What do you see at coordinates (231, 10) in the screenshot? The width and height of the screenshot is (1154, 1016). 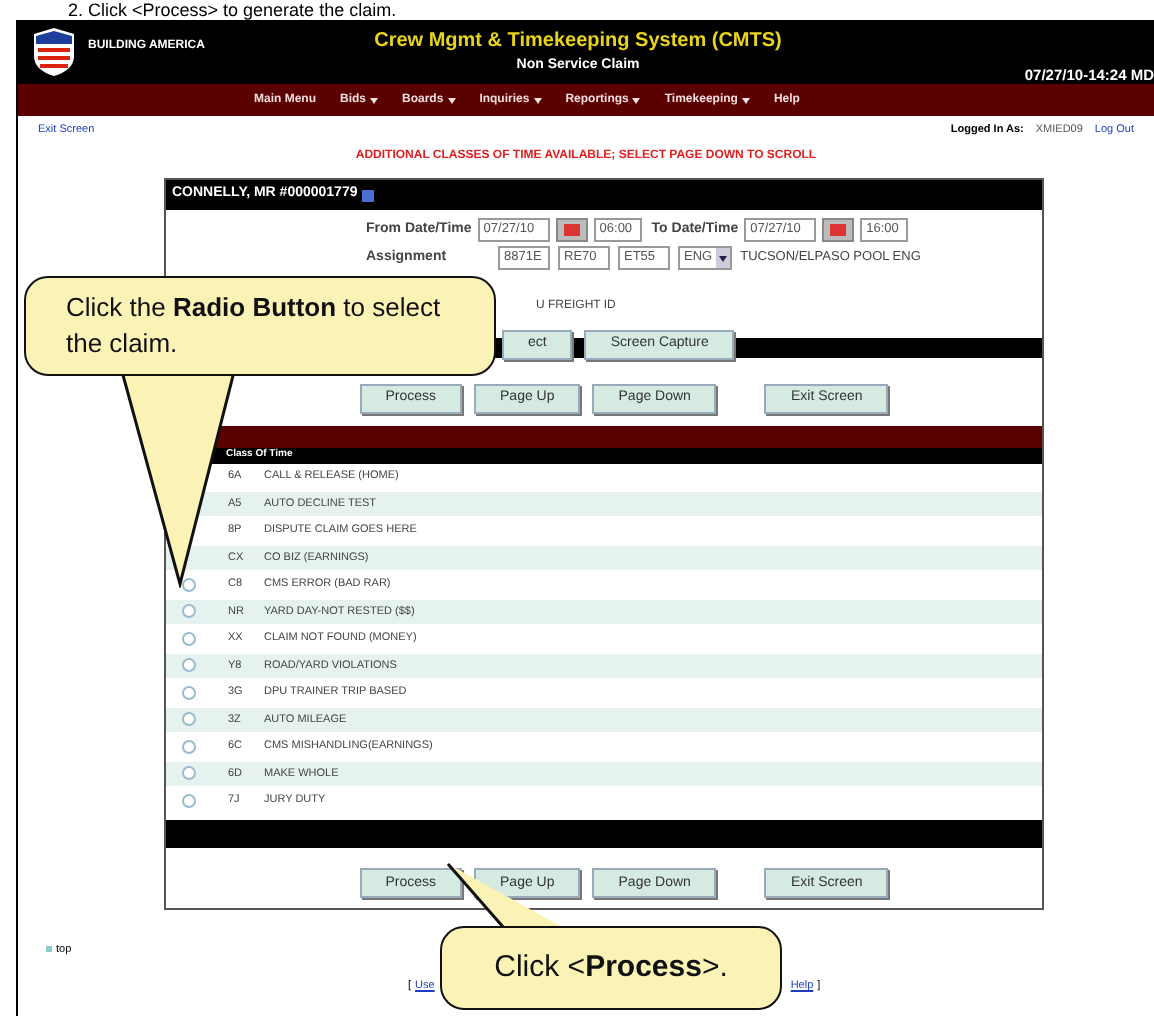 I see `instruction-text: 2. Click <Process> to generate the claim.` at bounding box center [231, 10].